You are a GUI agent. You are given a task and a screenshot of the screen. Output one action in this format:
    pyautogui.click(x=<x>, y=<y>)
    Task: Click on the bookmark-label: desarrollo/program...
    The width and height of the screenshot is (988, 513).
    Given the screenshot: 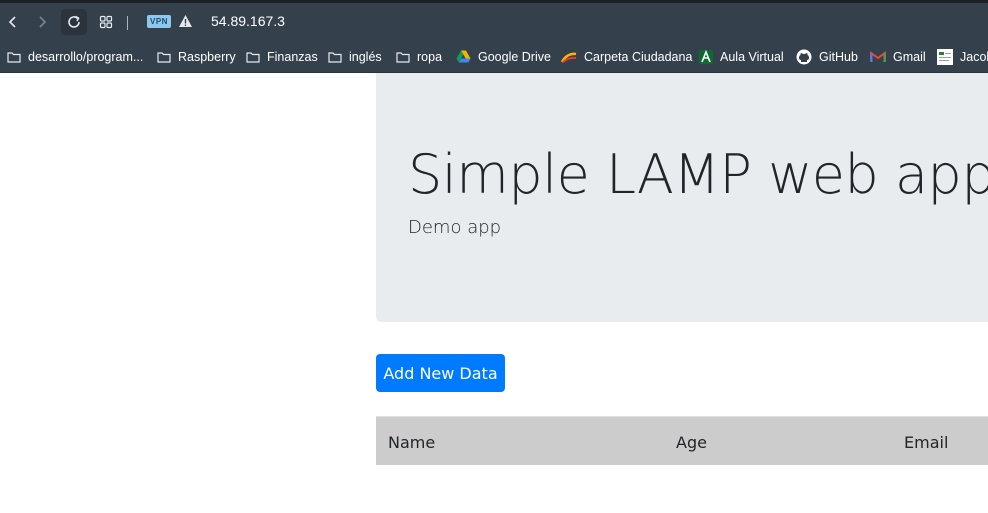 What is the action you would take?
    pyautogui.click(x=86, y=56)
    